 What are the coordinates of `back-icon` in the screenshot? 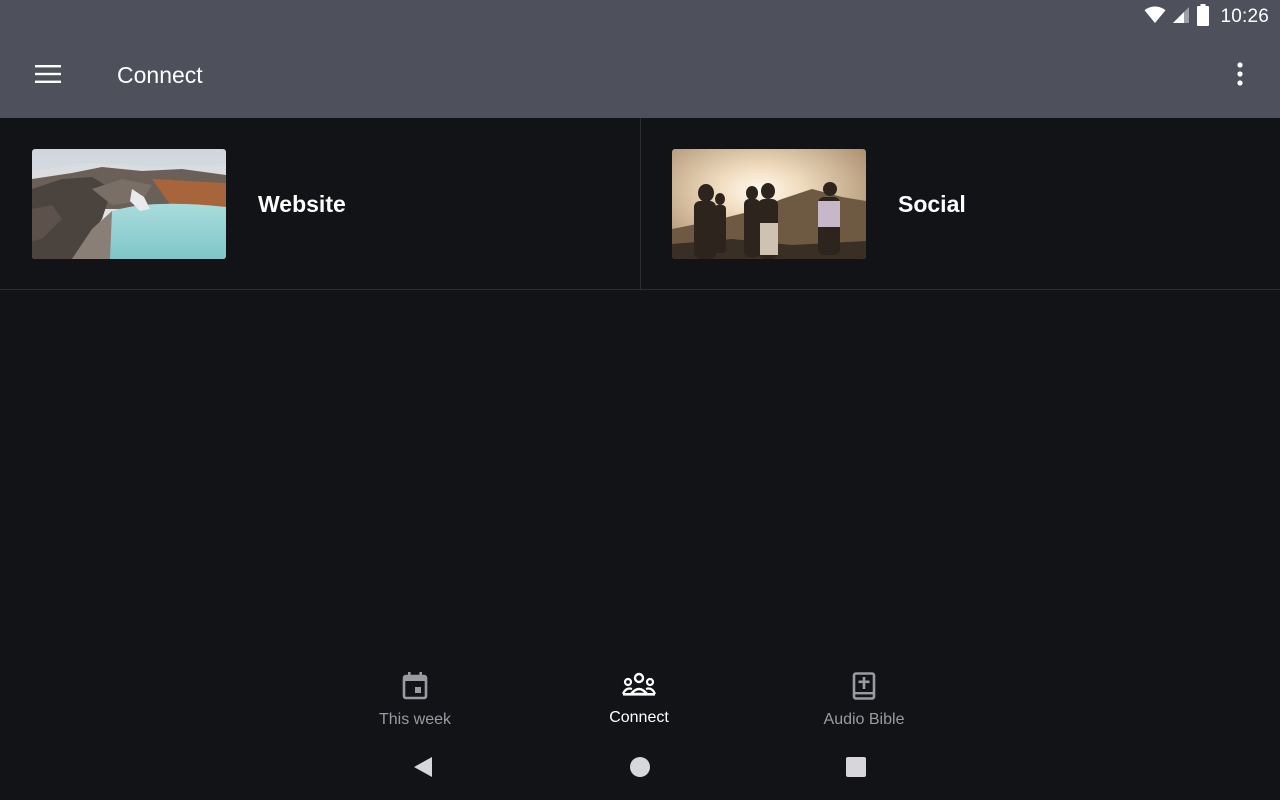 It's located at (423, 769).